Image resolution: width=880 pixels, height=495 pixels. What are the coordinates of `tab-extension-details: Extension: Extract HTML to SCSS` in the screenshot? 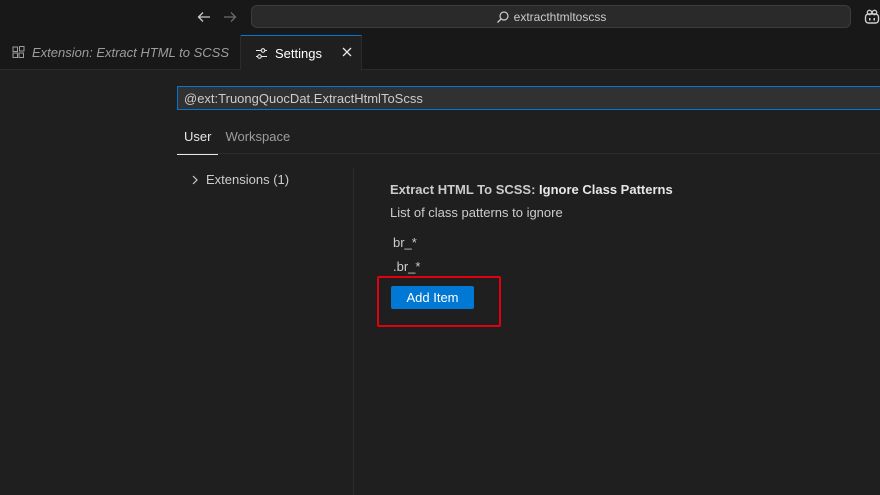 It's located at (120, 52).